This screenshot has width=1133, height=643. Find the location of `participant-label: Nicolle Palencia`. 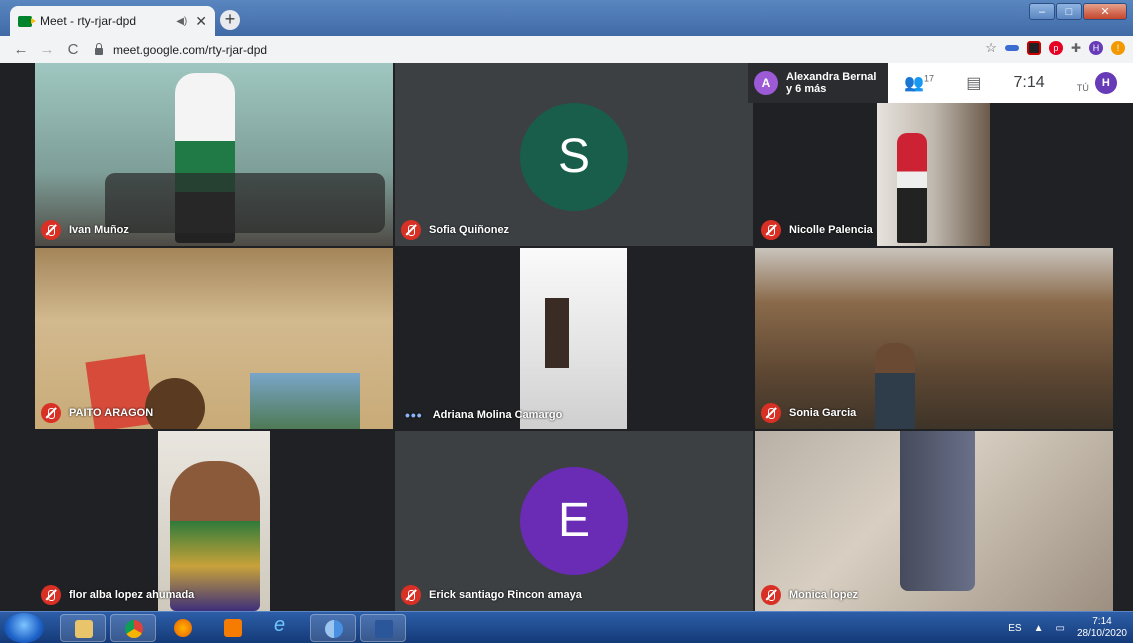

participant-label: Nicolle Palencia is located at coordinates (817, 230).